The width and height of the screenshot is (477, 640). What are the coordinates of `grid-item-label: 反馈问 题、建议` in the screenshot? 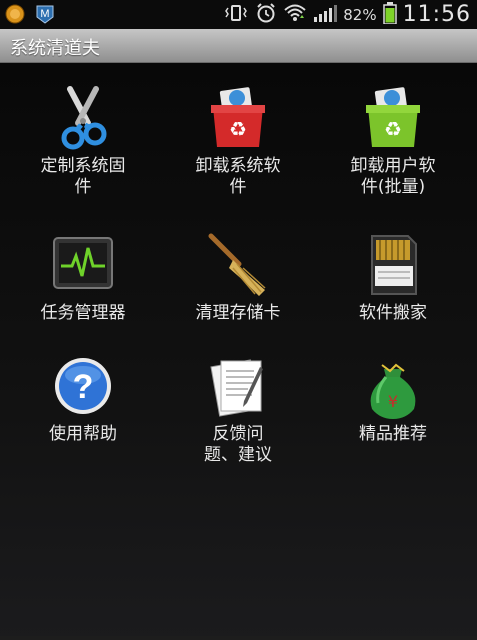 It's located at (238, 444).